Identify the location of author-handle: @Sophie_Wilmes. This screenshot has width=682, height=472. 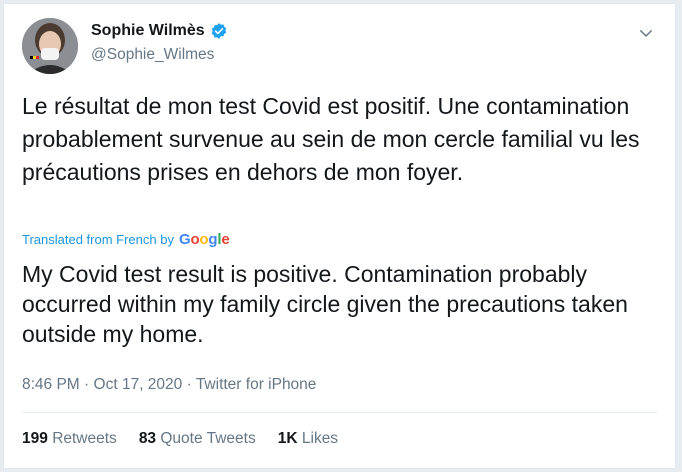
(152, 55).